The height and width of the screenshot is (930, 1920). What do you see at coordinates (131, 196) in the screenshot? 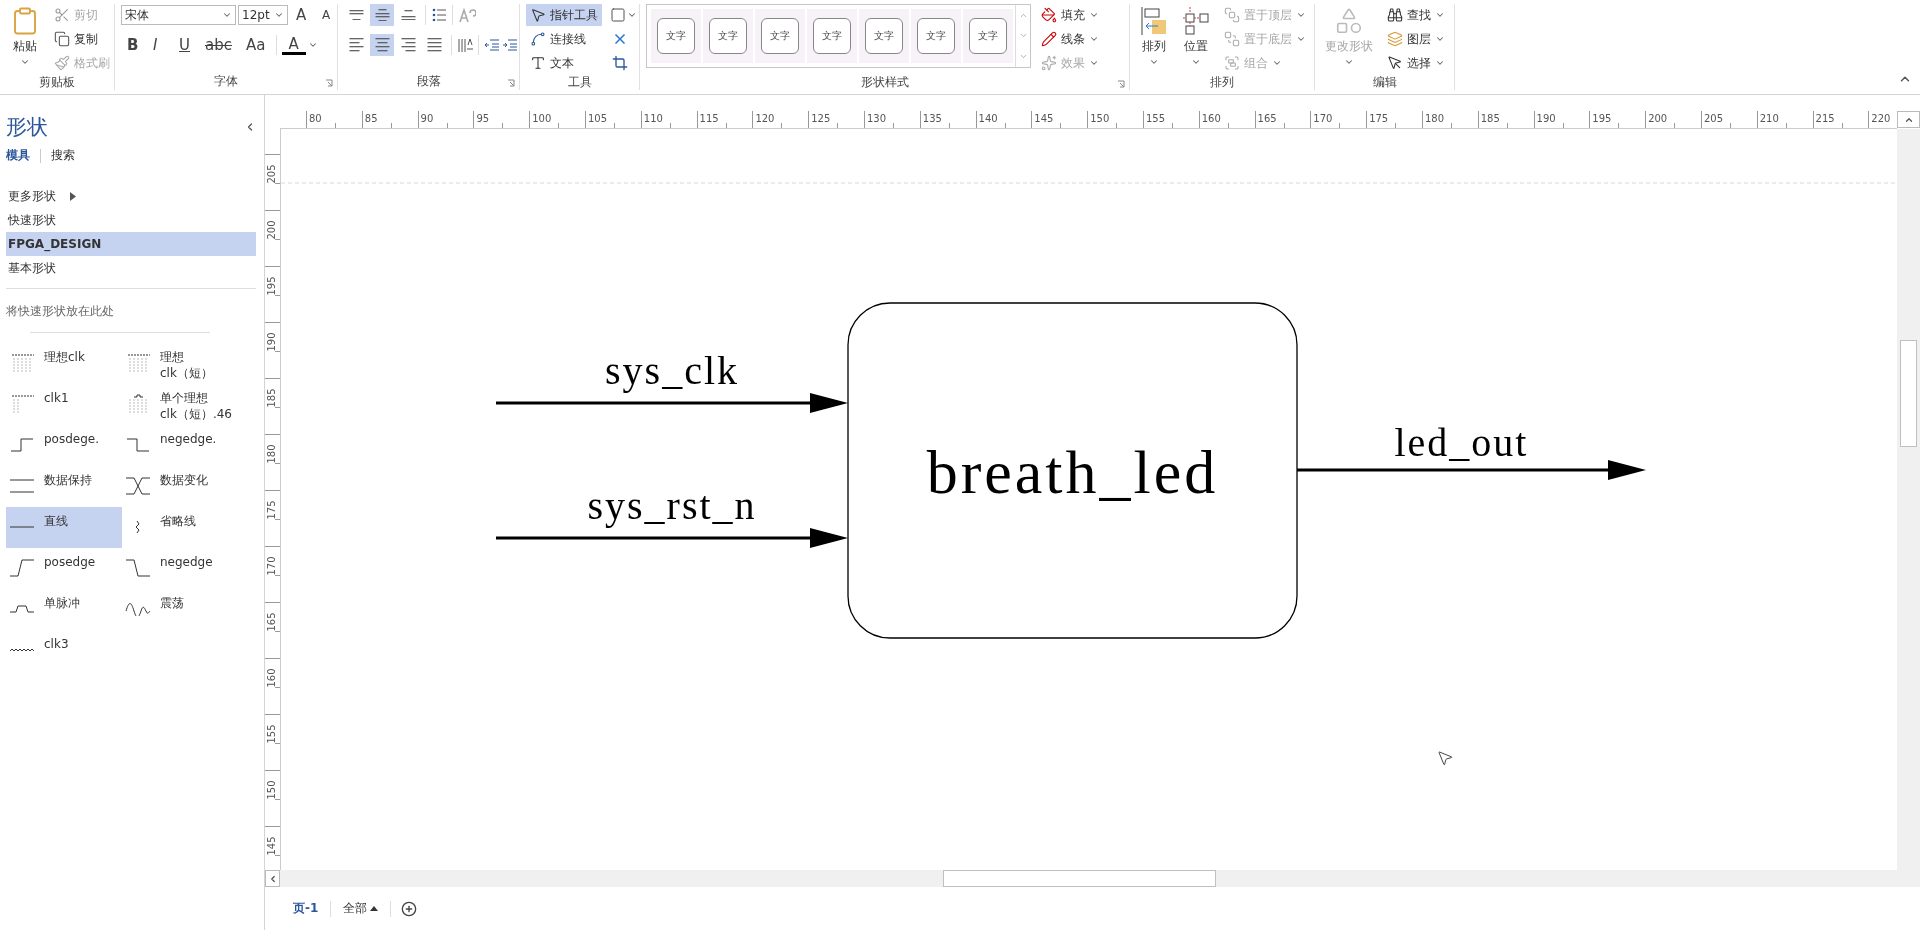
I see `stencil-menu-item: 更多形状` at bounding box center [131, 196].